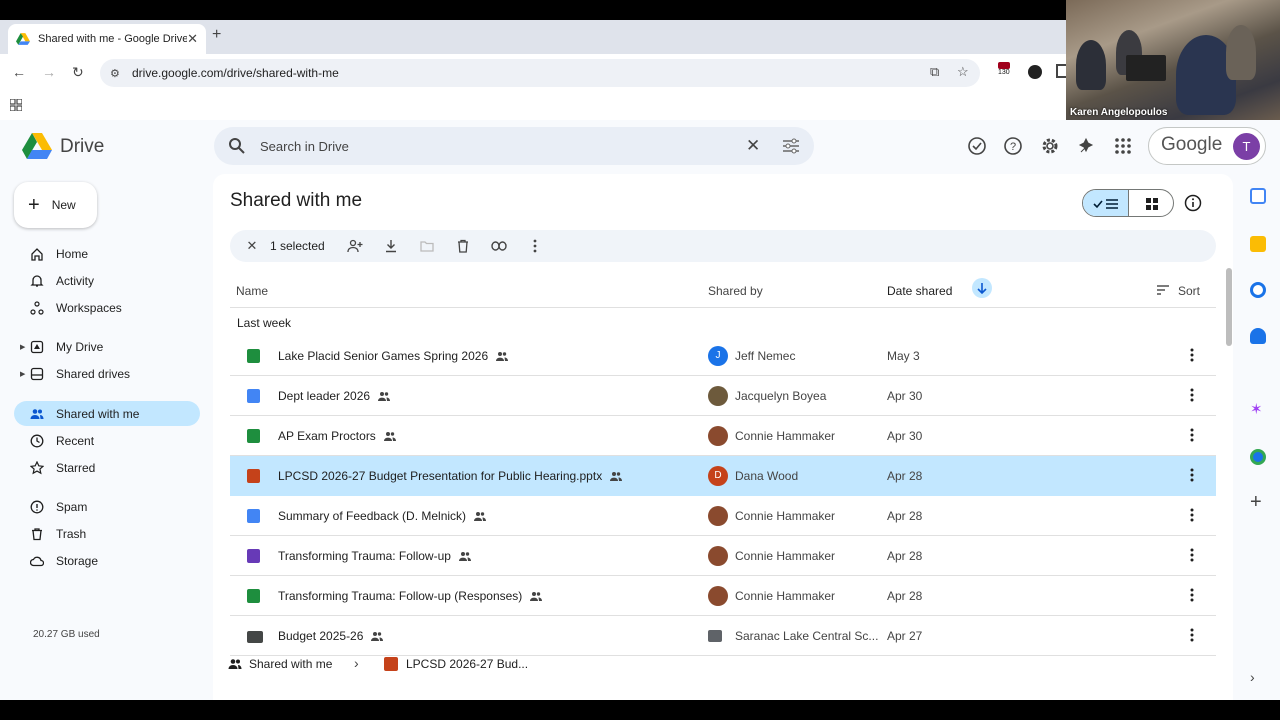 The height and width of the screenshot is (720, 1280). Describe the element at coordinates (252, 246) in the screenshot. I see `clear-selection-icon: ✕` at that location.